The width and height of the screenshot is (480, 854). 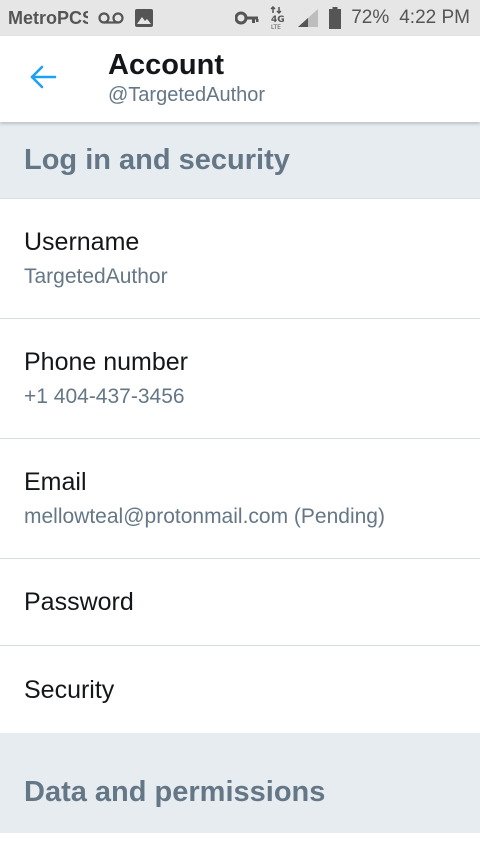 I want to click on email-value: mellowteal@protonmail.com (Pending), so click(x=204, y=516).